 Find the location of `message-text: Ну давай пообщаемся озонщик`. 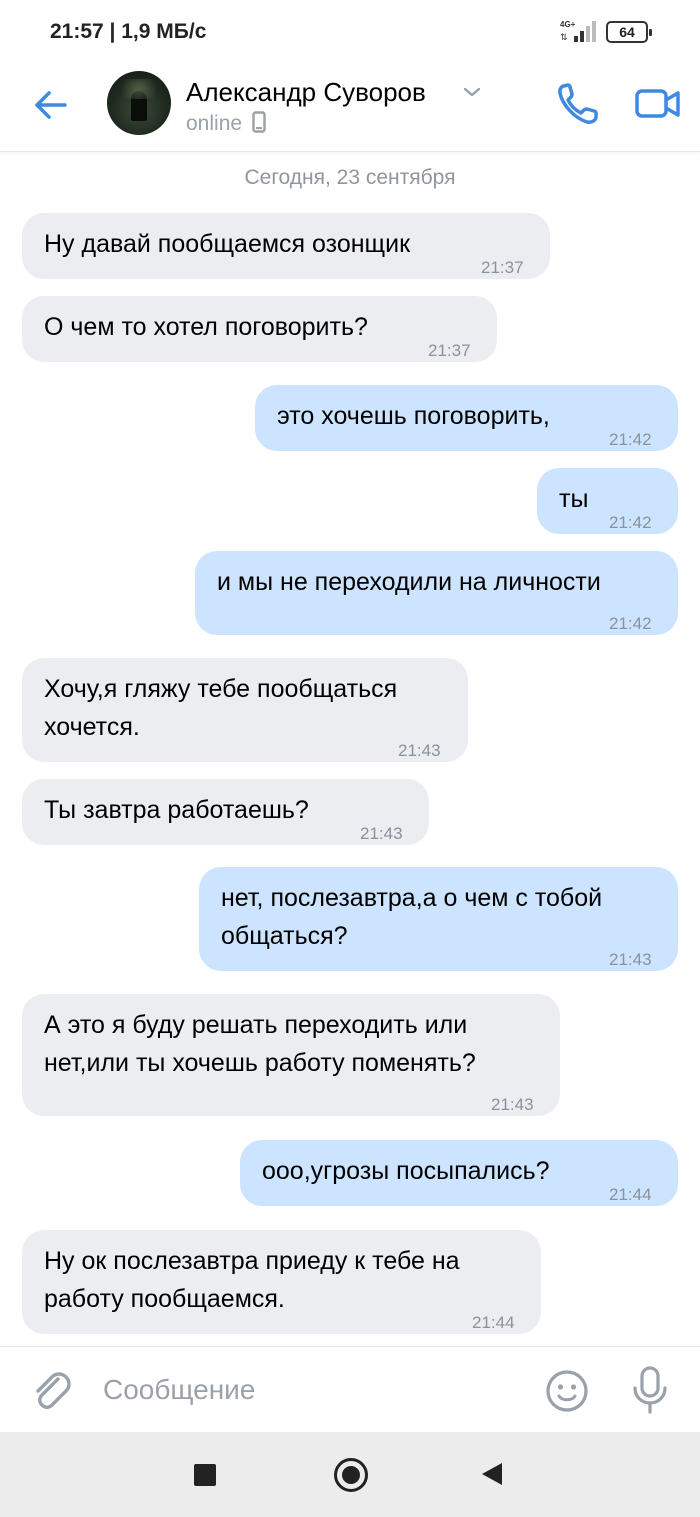

message-text: Ну давай пообщаемся озонщик is located at coordinates (227, 244).